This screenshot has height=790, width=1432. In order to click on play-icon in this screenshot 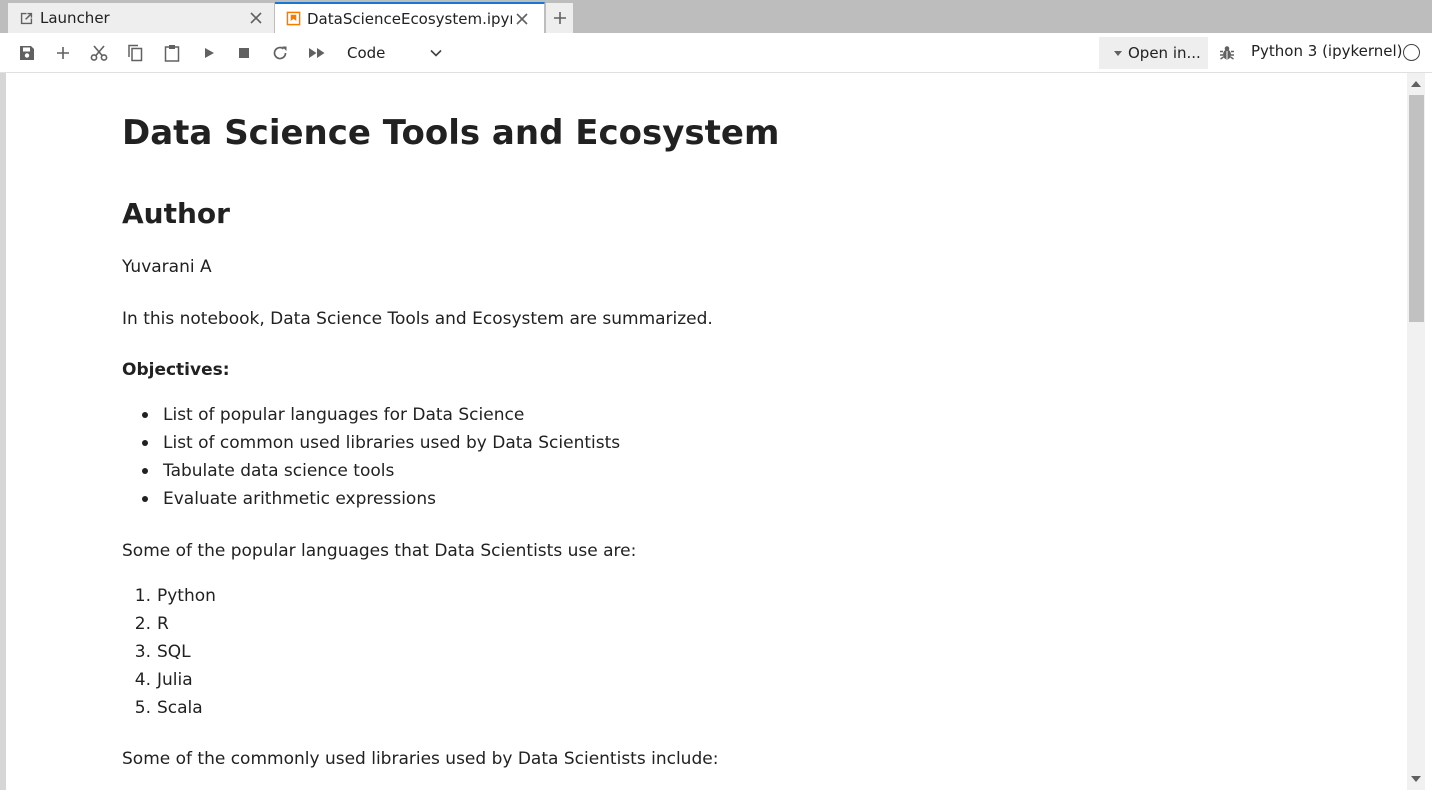, I will do `click(209, 53)`.